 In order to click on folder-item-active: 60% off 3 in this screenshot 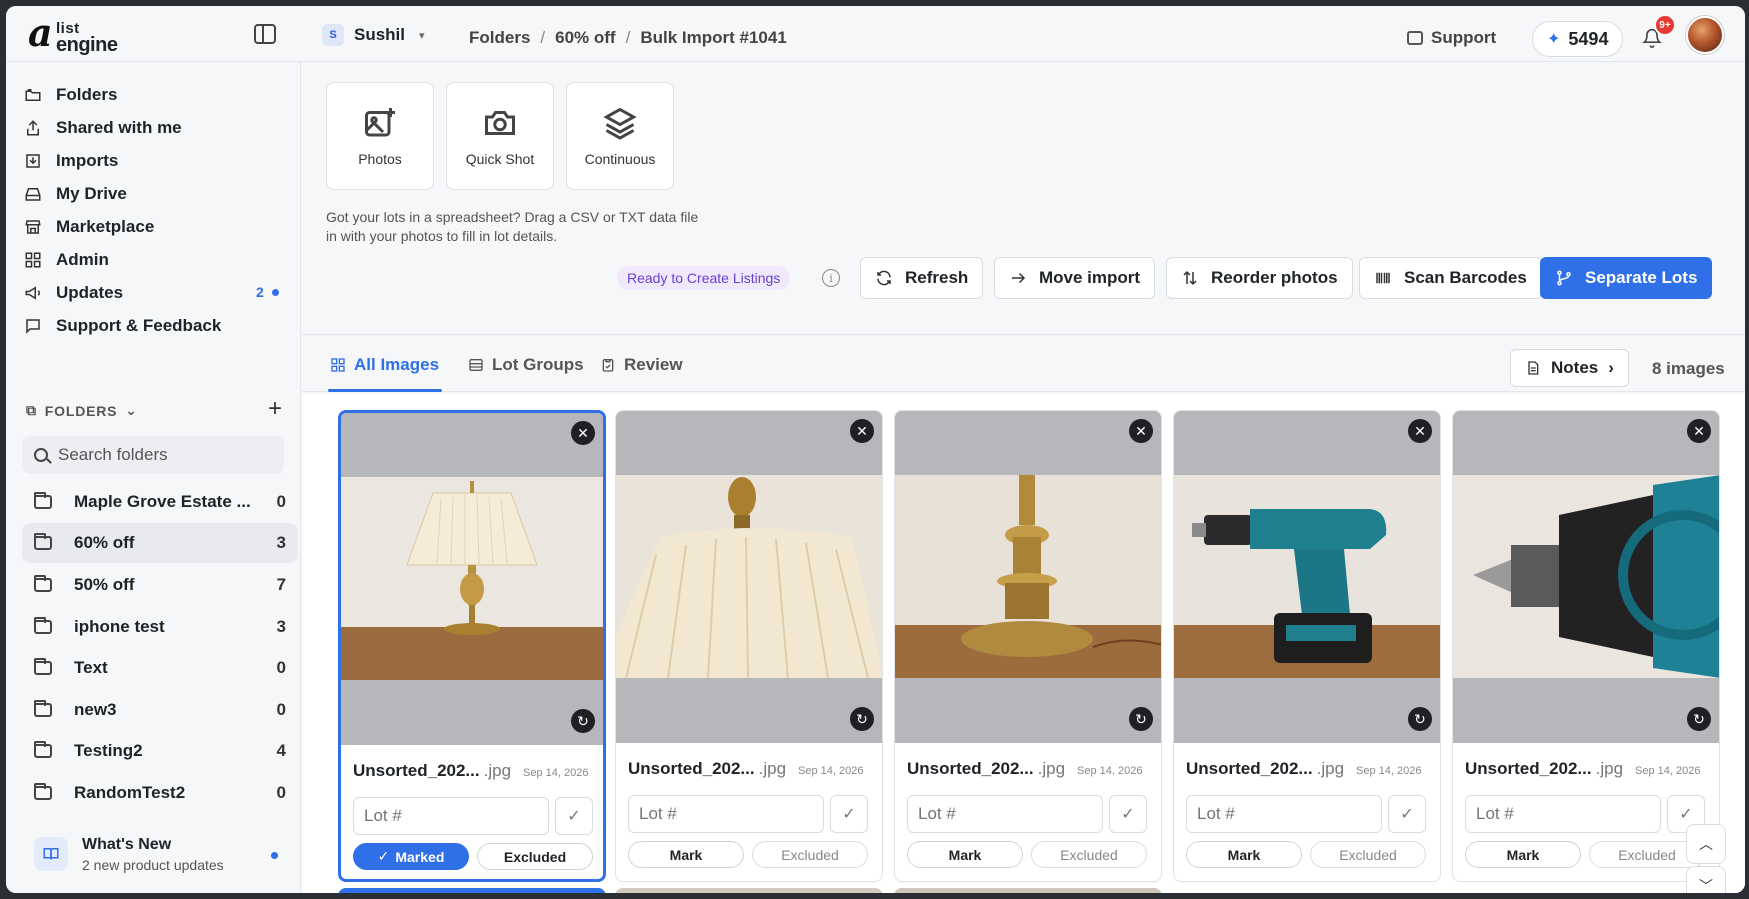, I will do `click(160, 543)`.